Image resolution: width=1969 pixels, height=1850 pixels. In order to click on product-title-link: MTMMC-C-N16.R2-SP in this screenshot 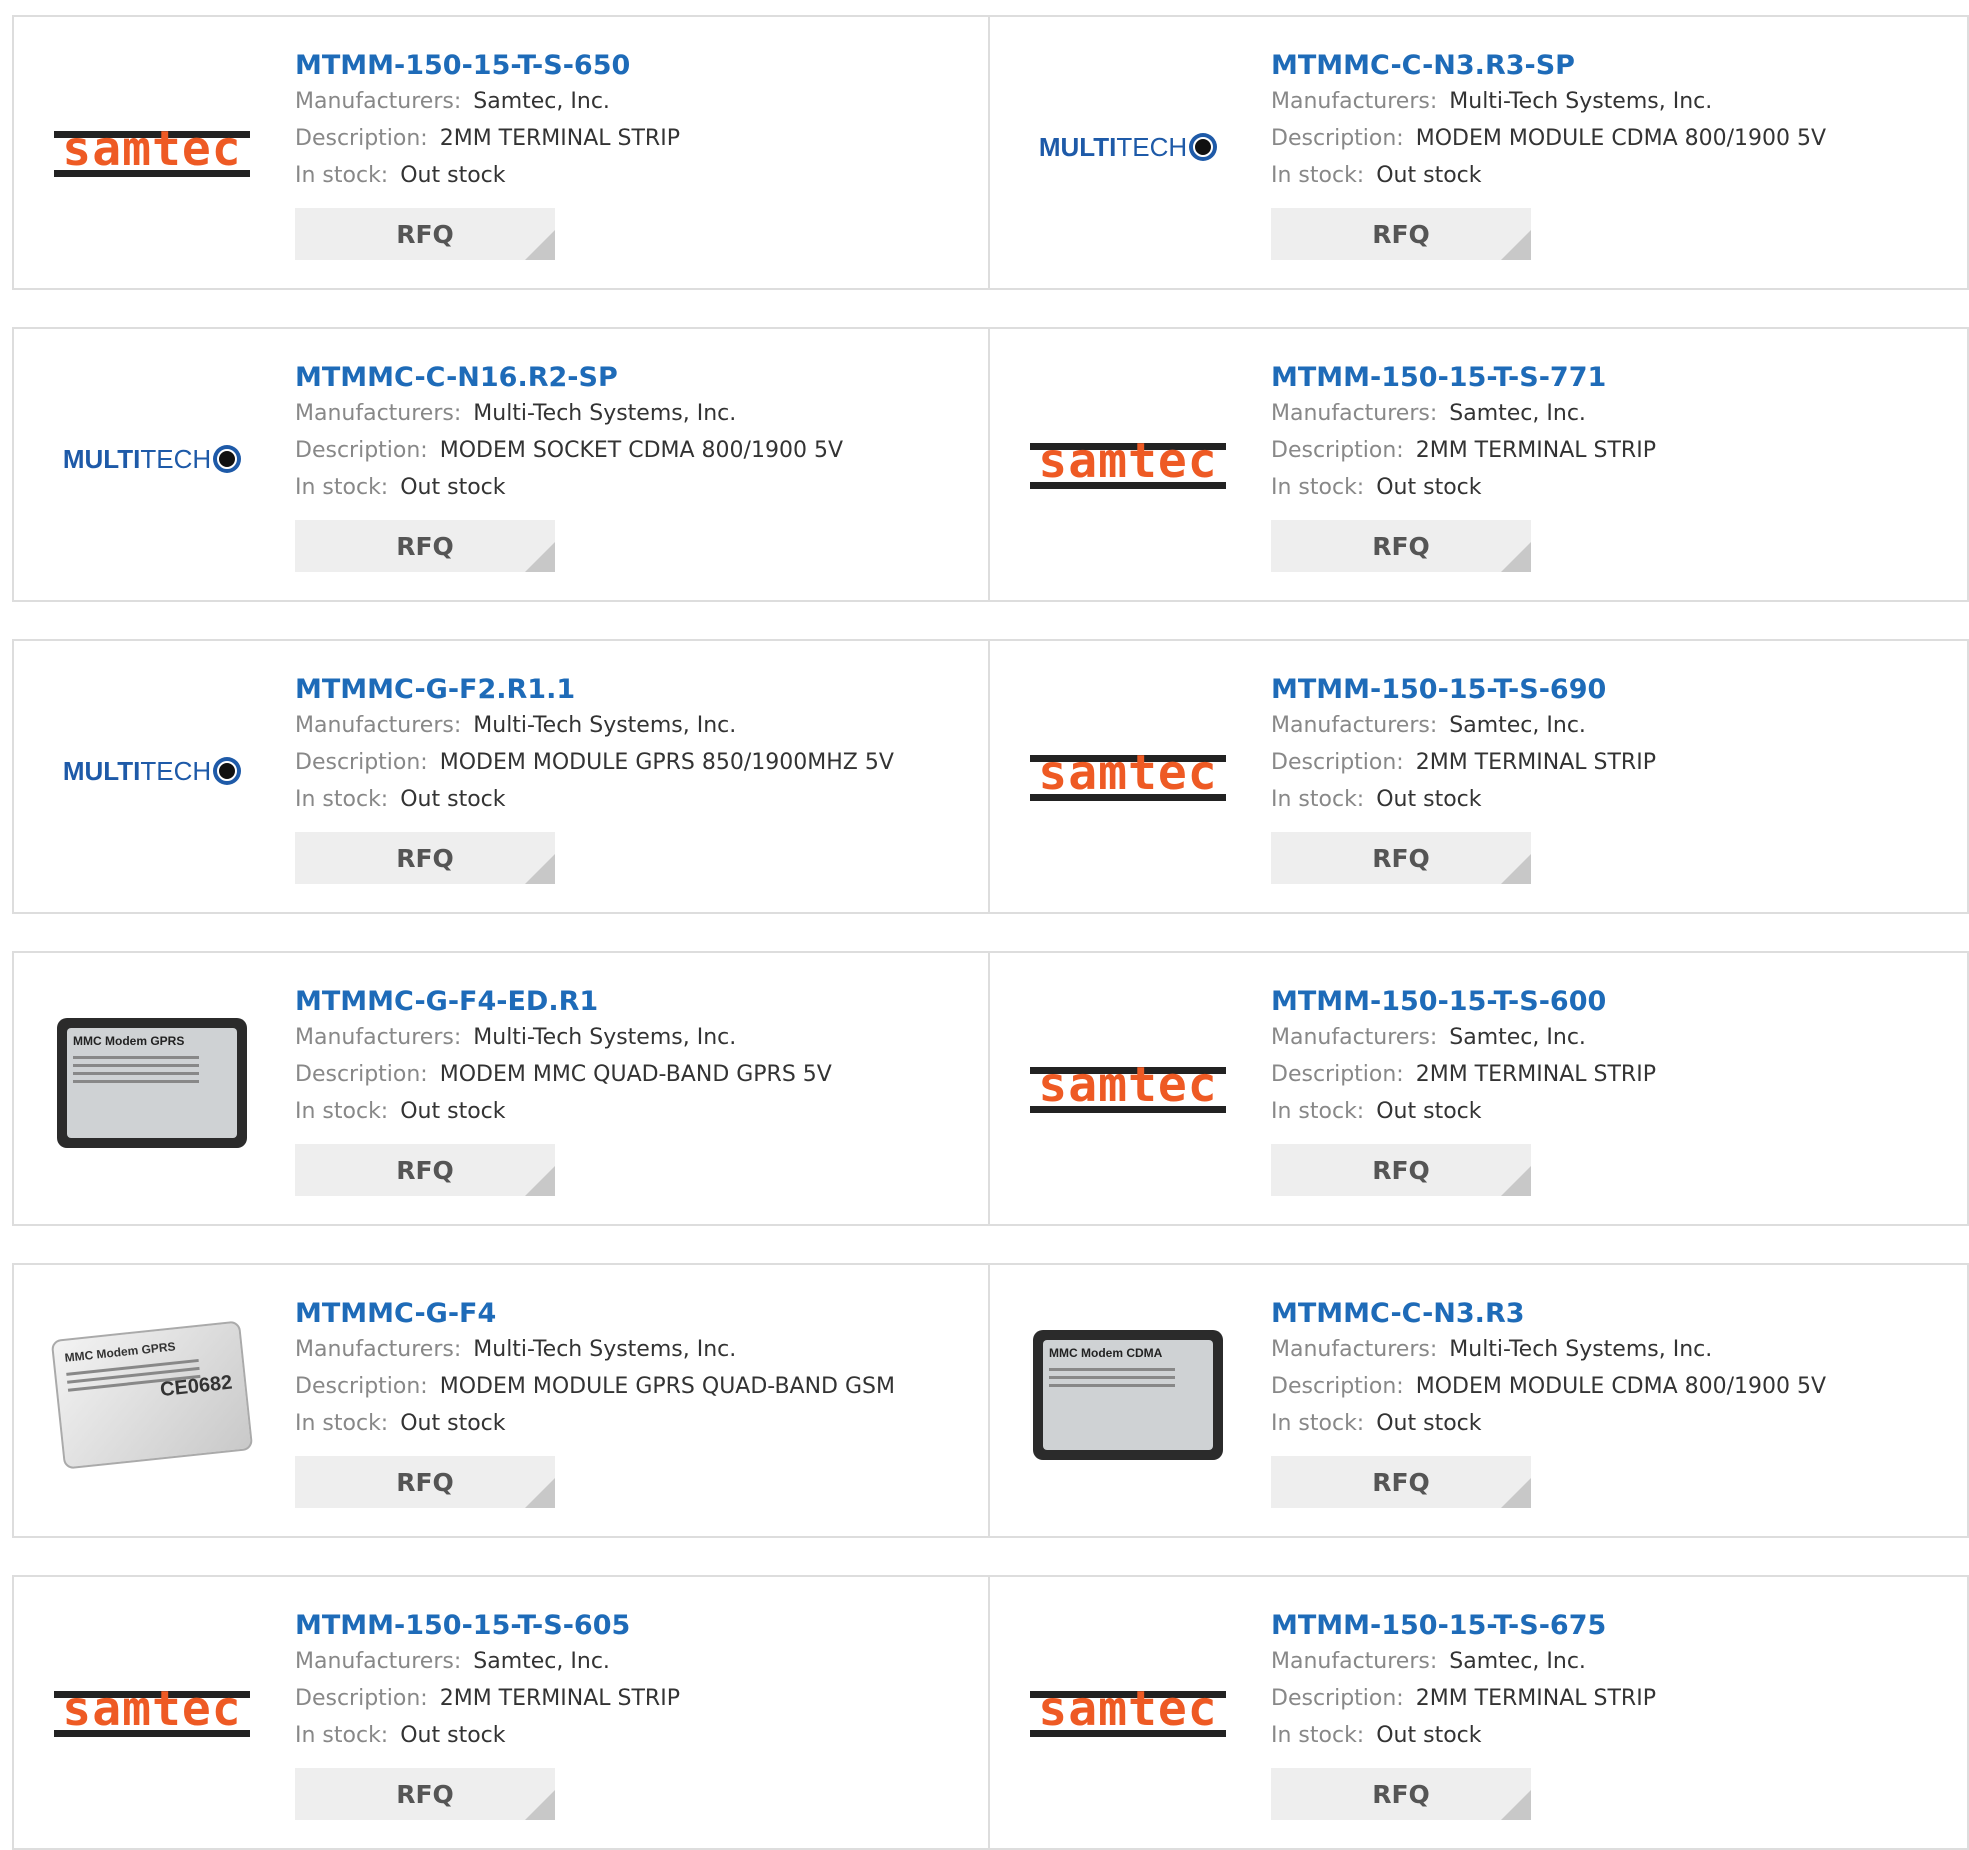, I will do `click(631, 378)`.